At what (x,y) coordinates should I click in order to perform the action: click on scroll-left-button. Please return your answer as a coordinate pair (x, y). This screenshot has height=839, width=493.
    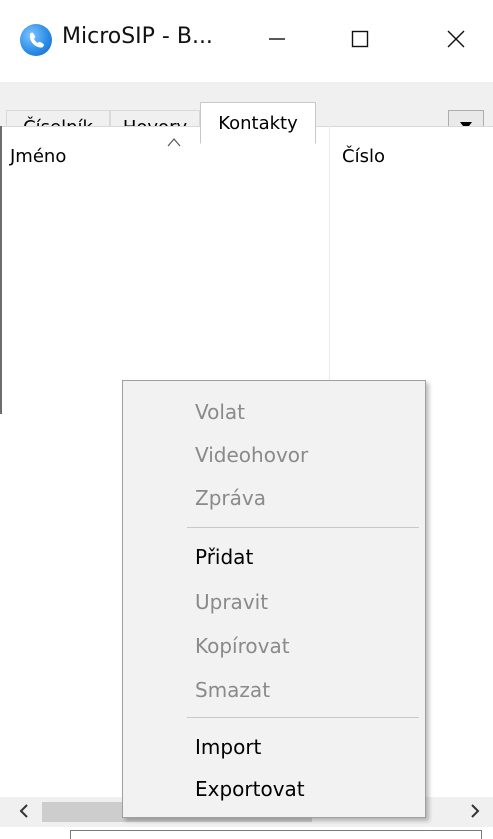
    Looking at the image, I should click on (24, 812).